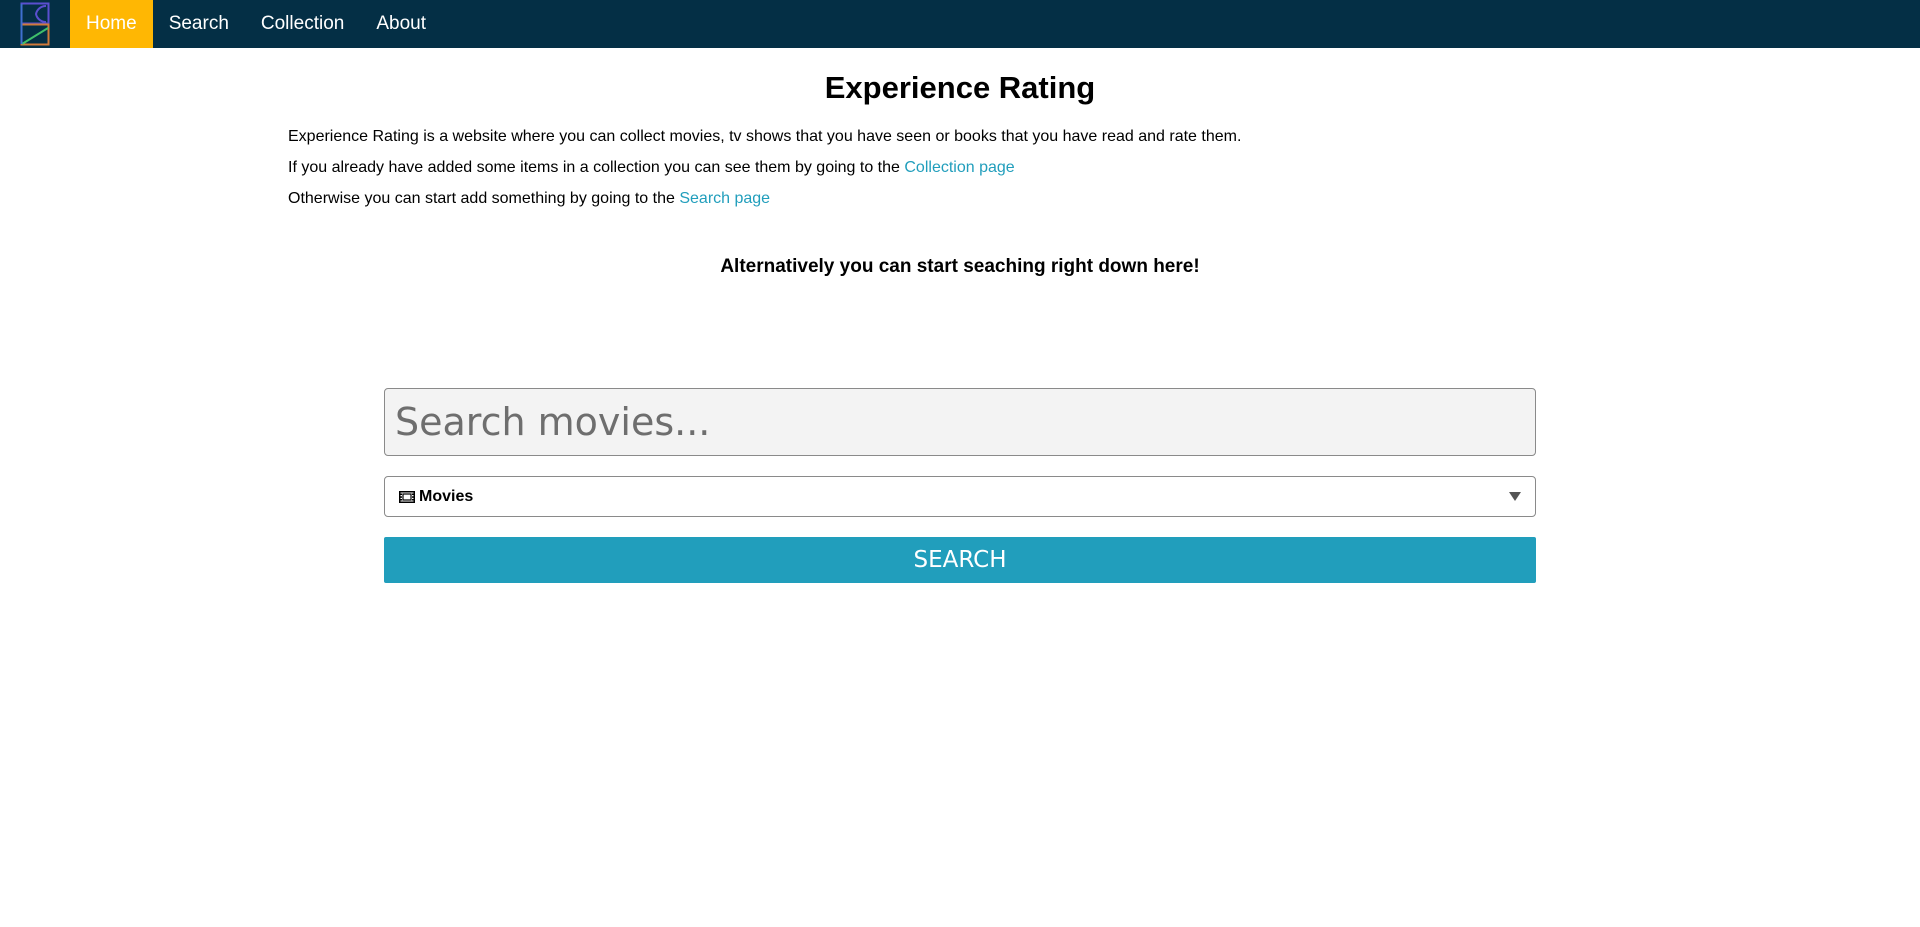  I want to click on nav-search-label: Search, so click(198, 23).